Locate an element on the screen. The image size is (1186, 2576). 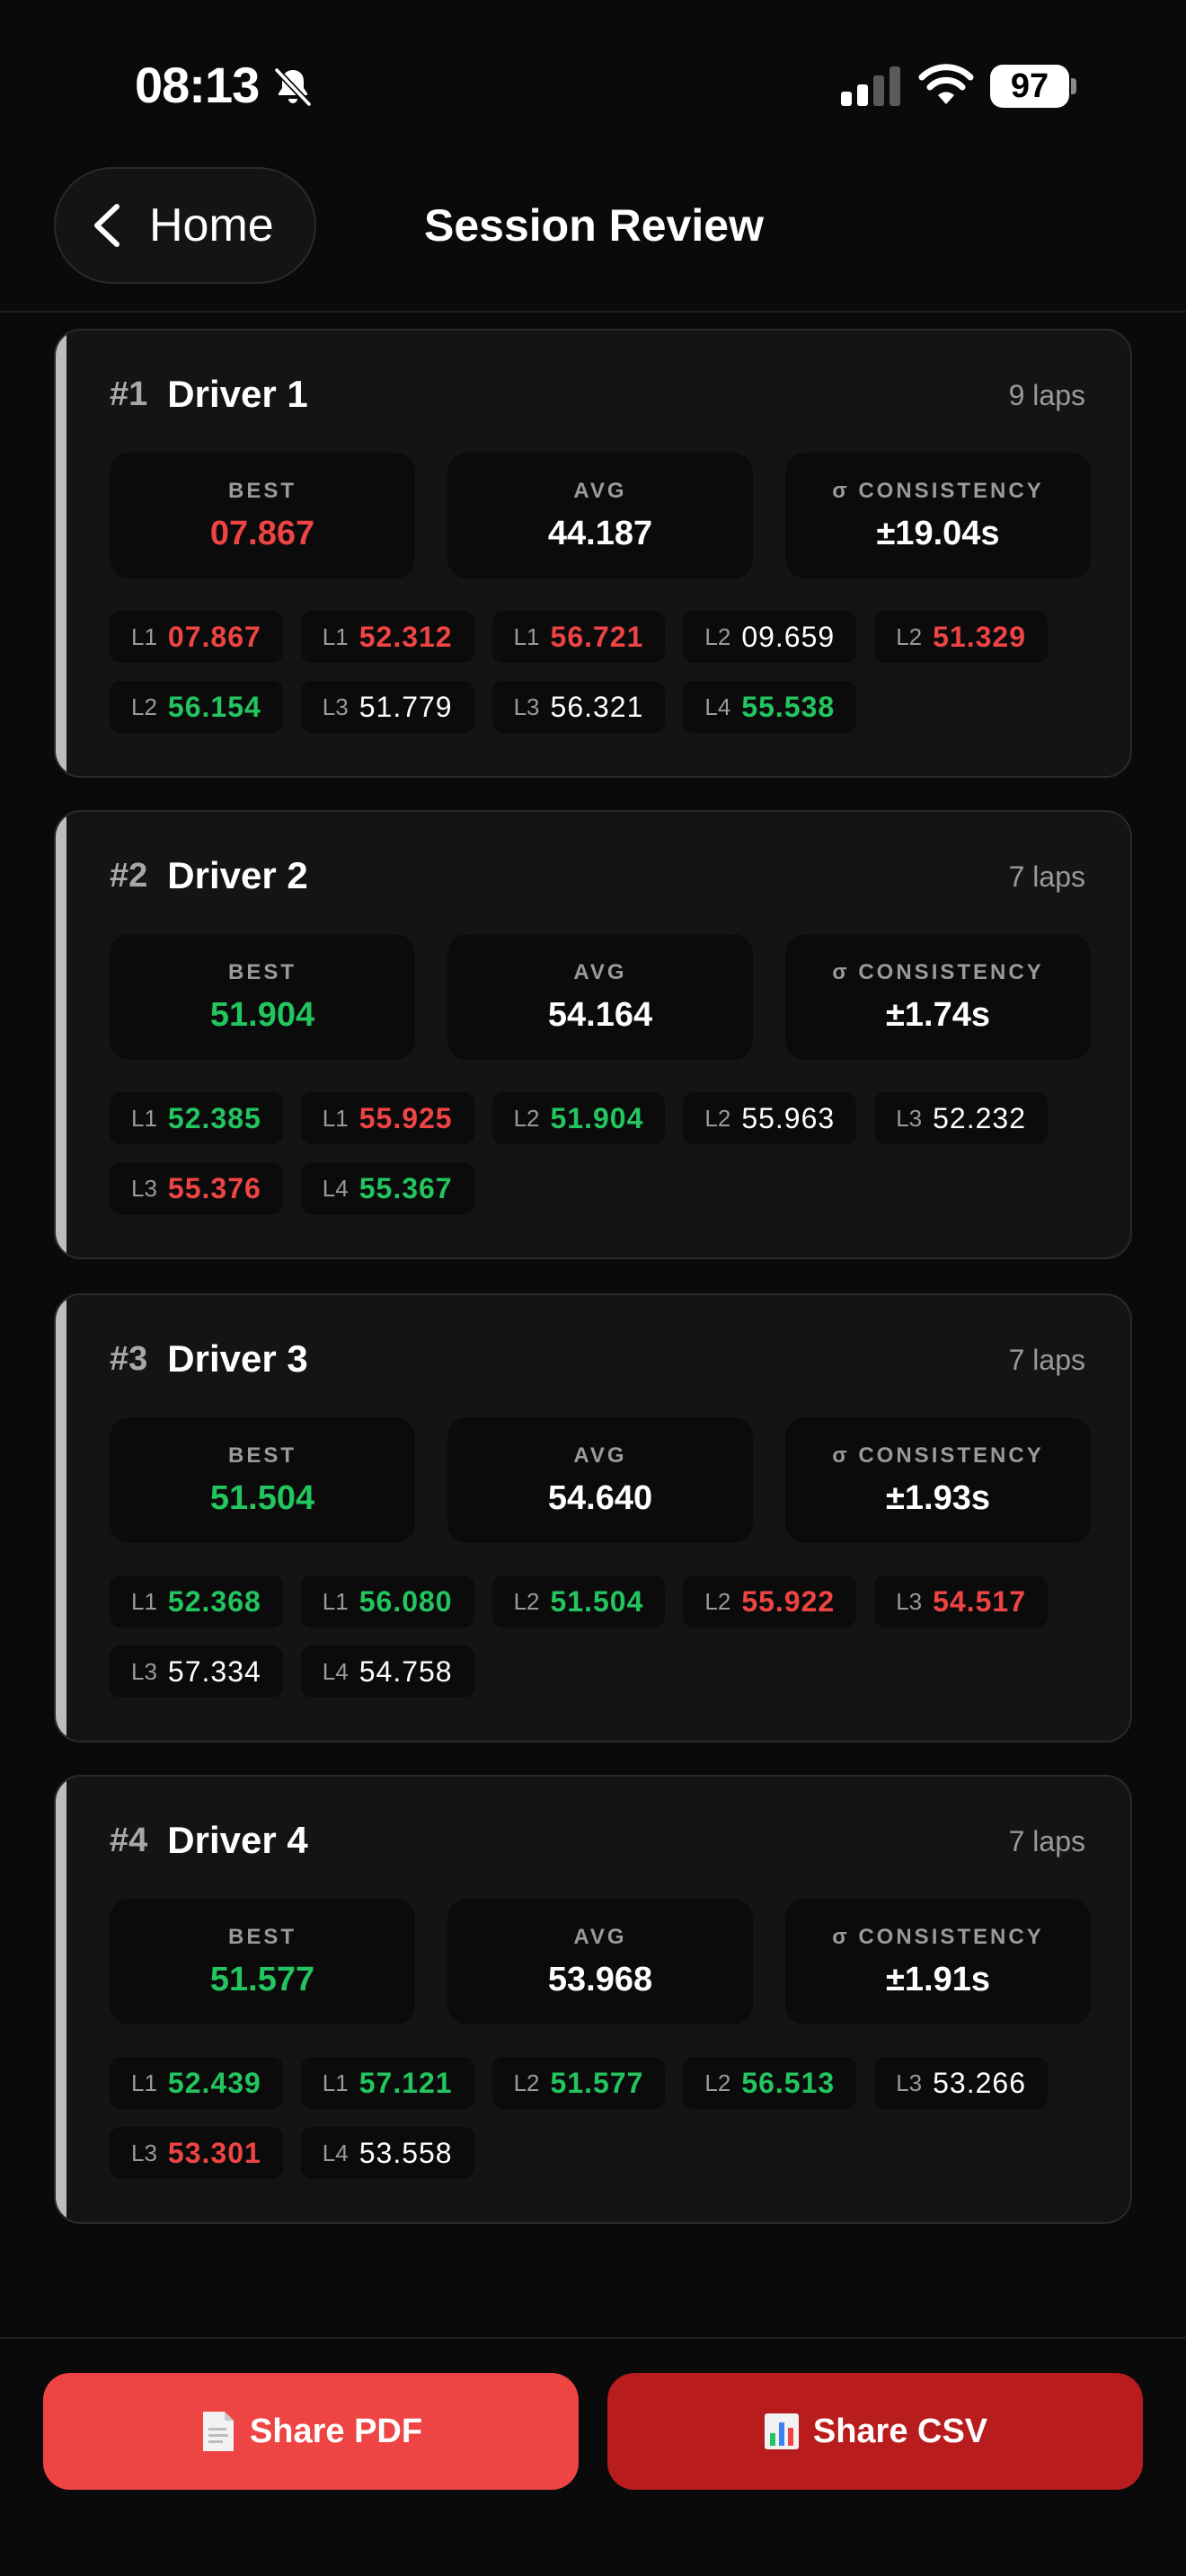
lap-chip: L2 51.329 is located at coordinates (961, 637).